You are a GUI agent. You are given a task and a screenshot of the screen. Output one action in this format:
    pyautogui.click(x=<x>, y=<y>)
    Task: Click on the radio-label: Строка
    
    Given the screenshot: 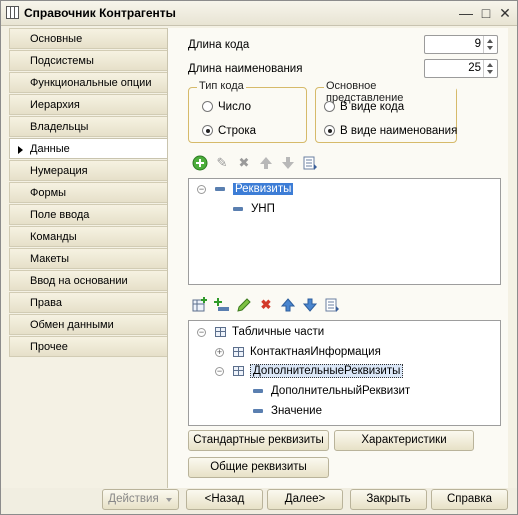 What is the action you would take?
    pyautogui.click(x=237, y=131)
    